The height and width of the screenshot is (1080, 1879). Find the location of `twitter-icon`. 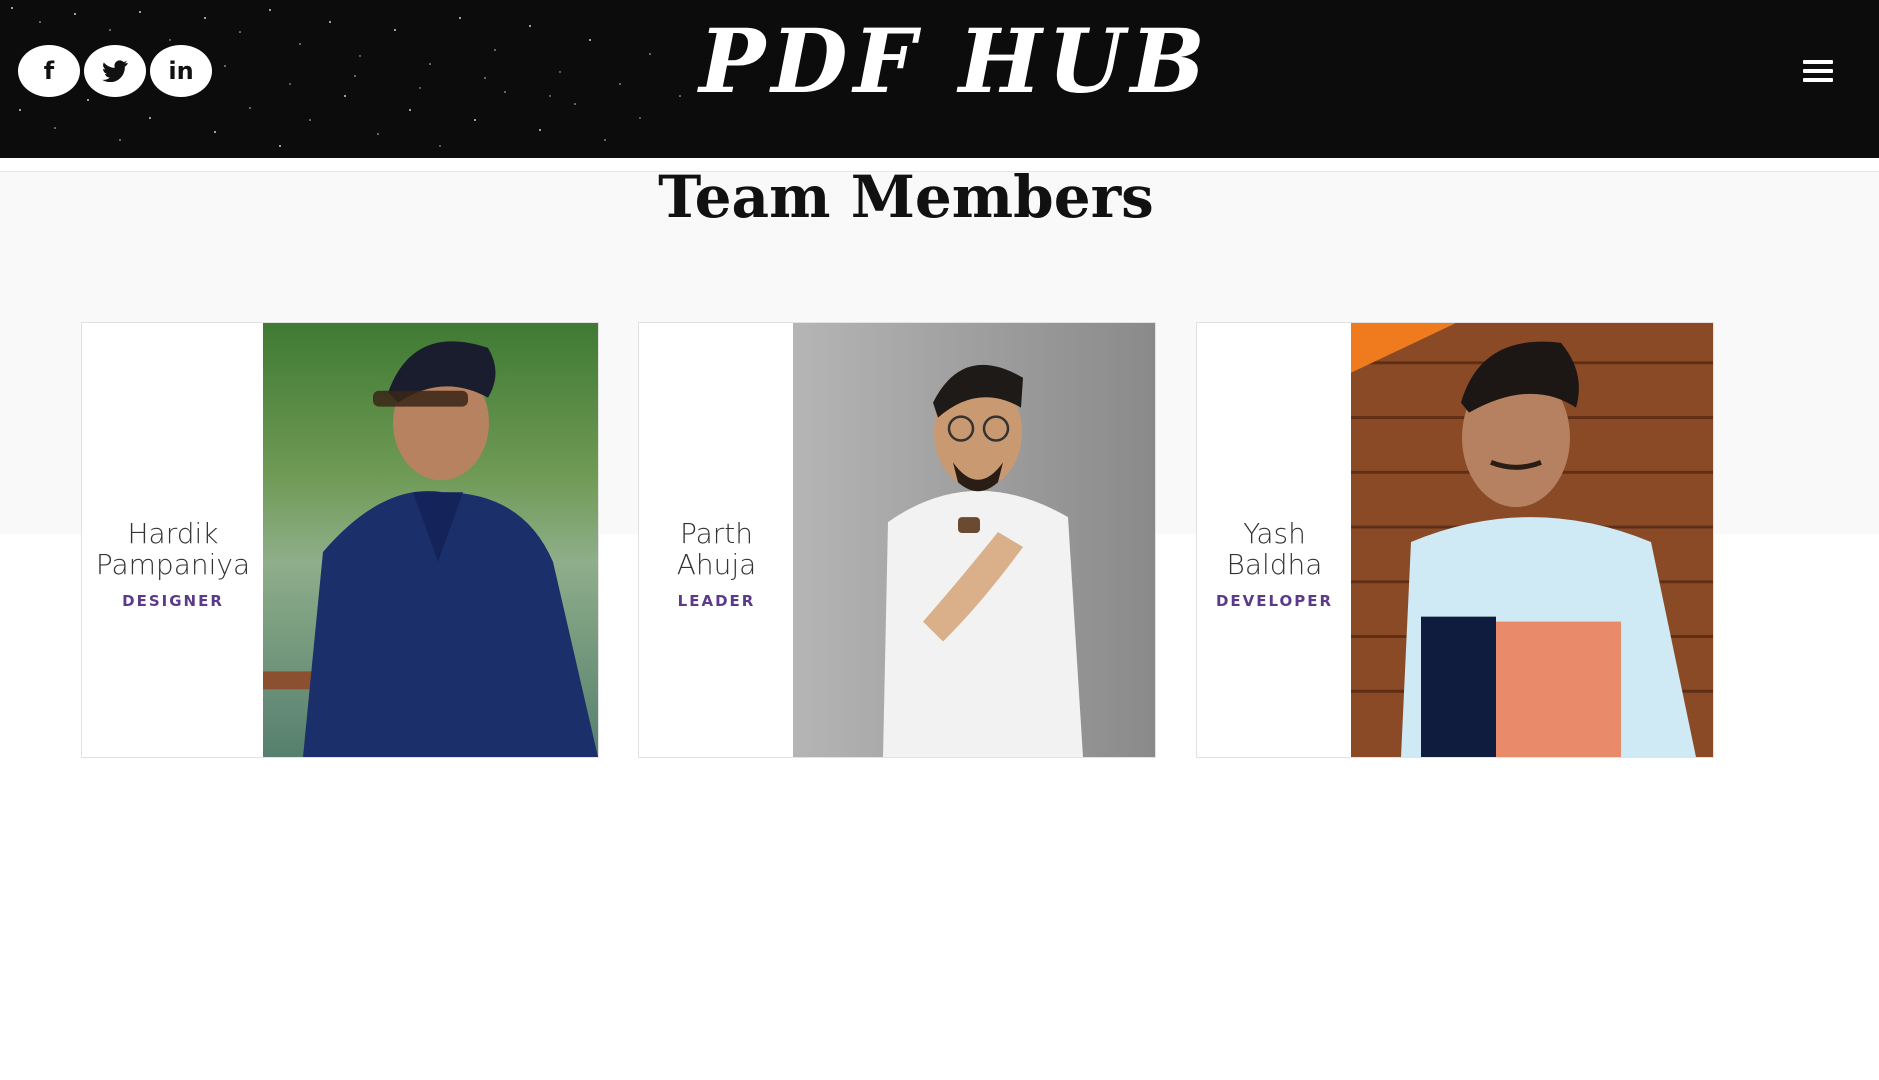

twitter-icon is located at coordinates (115, 71).